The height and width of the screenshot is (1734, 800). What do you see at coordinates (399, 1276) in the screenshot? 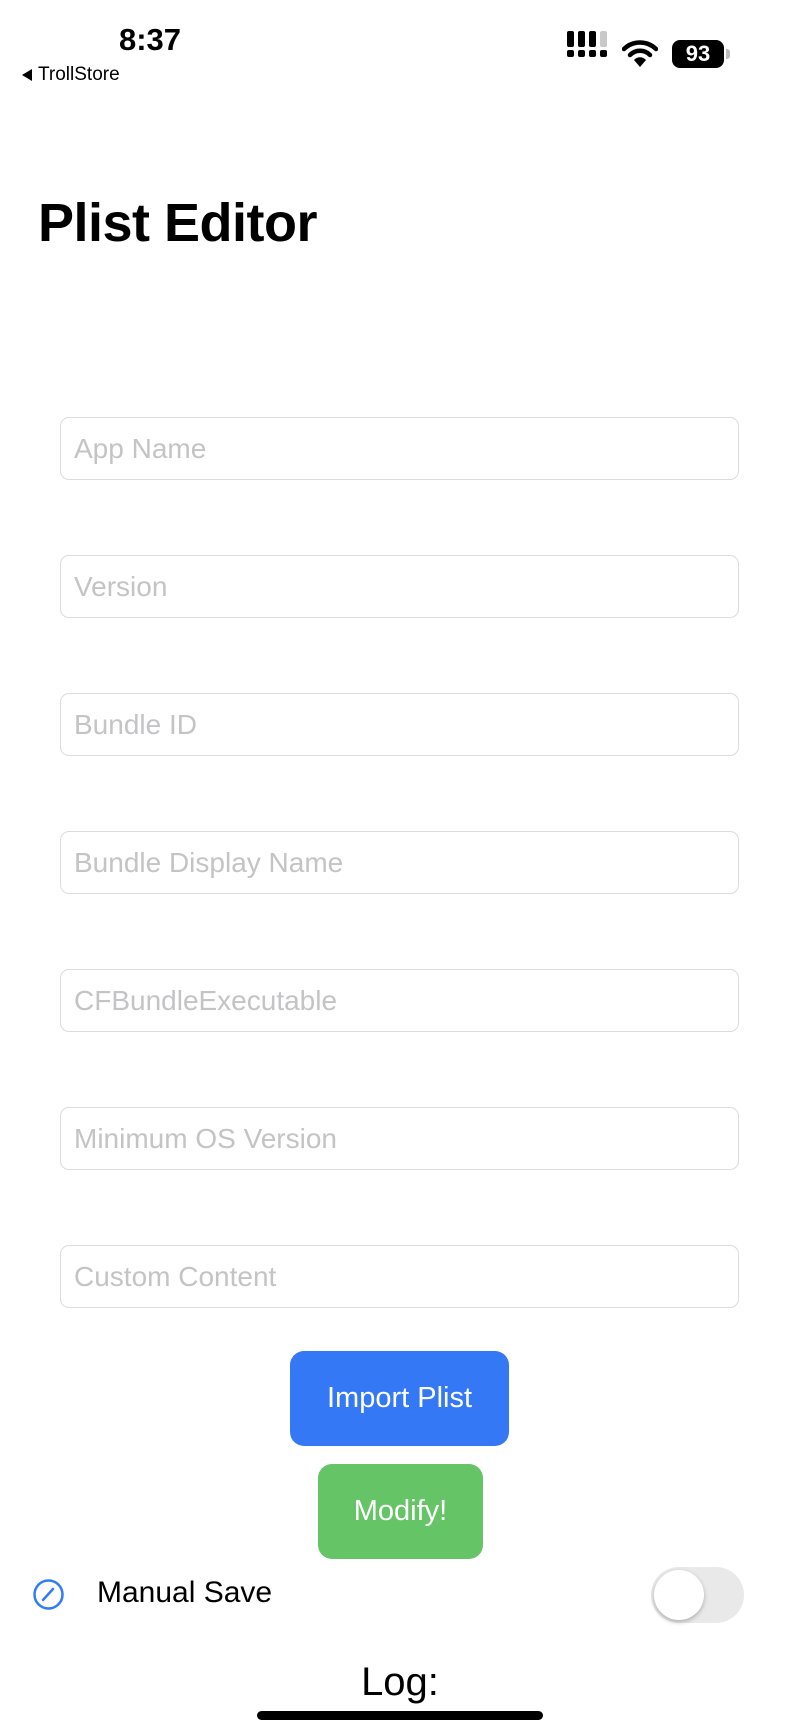
I see `custom-content-input` at bounding box center [399, 1276].